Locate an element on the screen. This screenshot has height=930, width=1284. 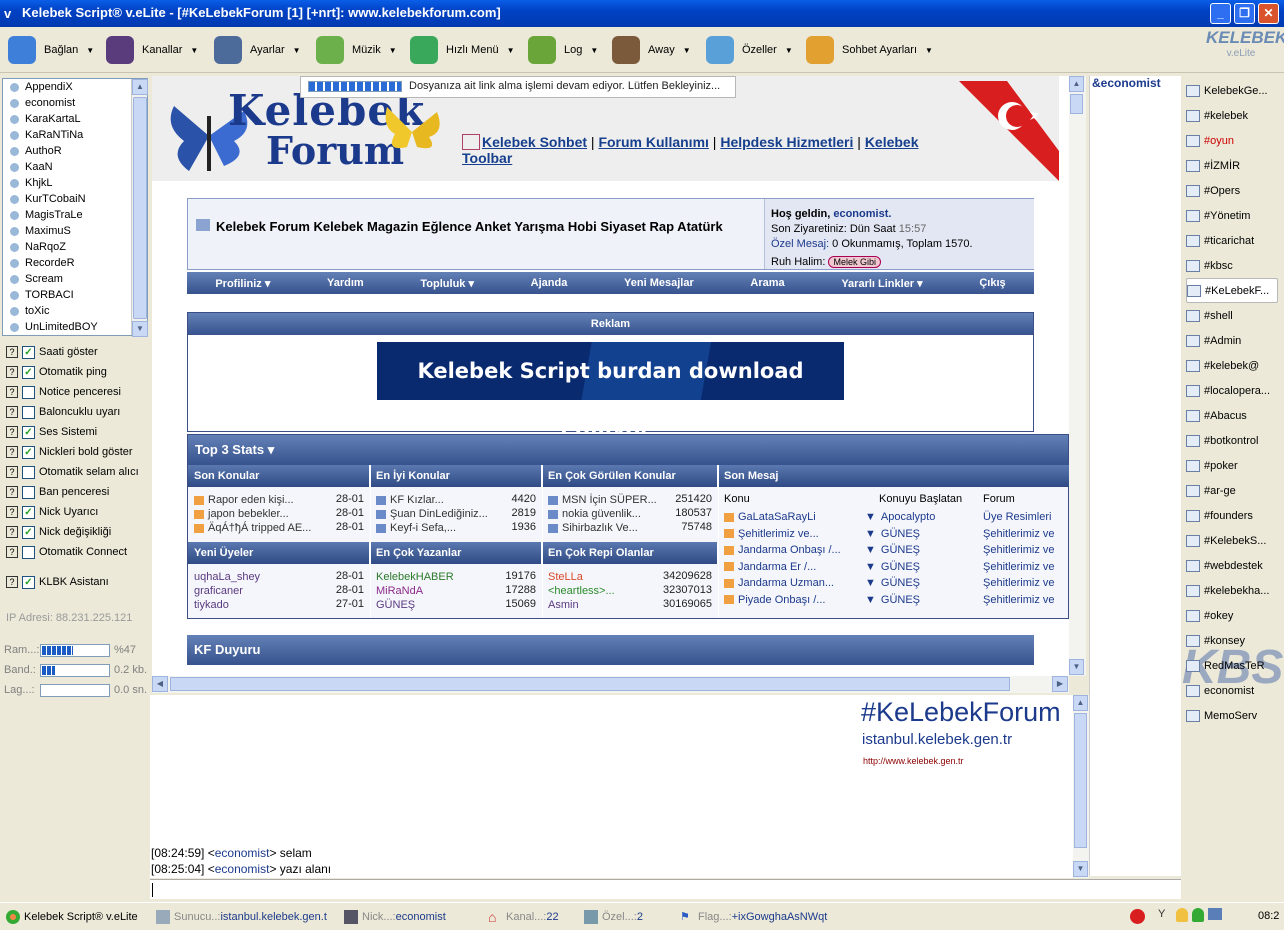
channel-tab: #okey is located at coordinates (1232, 615).